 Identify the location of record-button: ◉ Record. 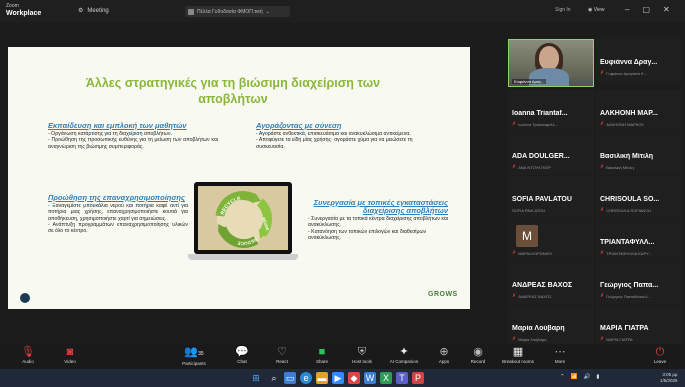
(478, 355).